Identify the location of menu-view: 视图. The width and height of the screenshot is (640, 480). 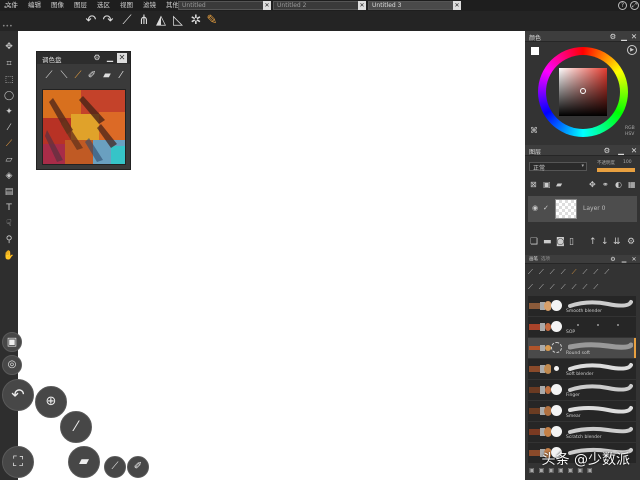
(126, 5).